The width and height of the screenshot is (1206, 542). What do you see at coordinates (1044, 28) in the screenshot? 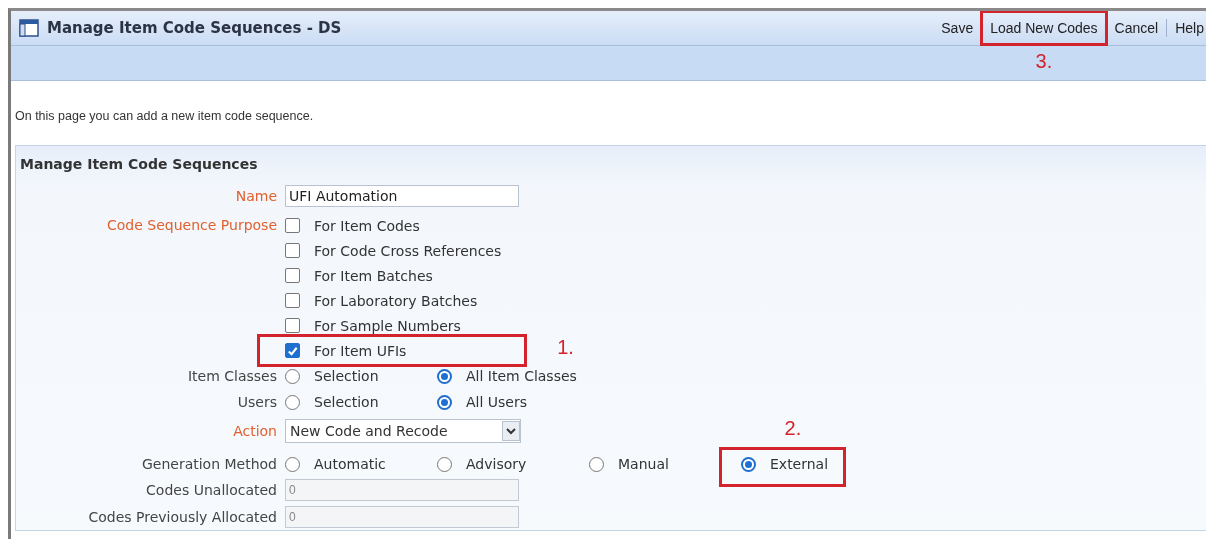
I see `toolbar-link: Load New Codes` at bounding box center [1044, 28].